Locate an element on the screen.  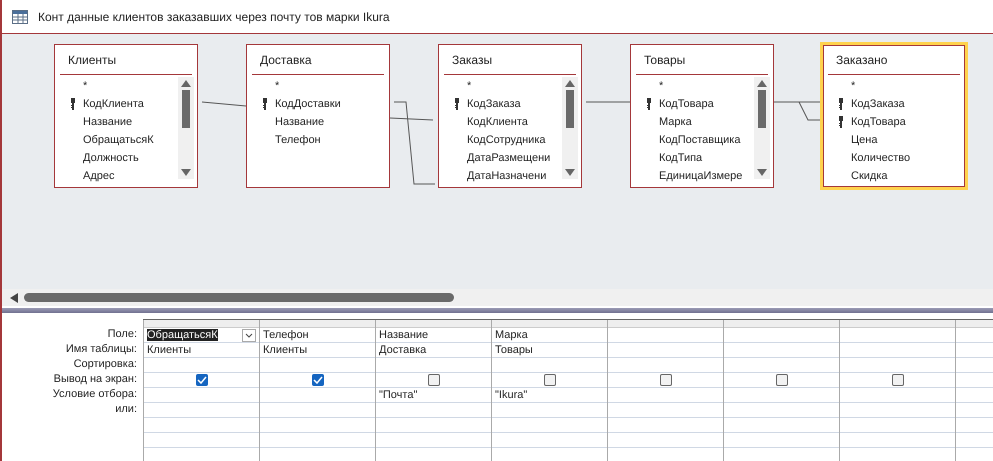
table-name: Клиенты is located at coordinates (126, 60).